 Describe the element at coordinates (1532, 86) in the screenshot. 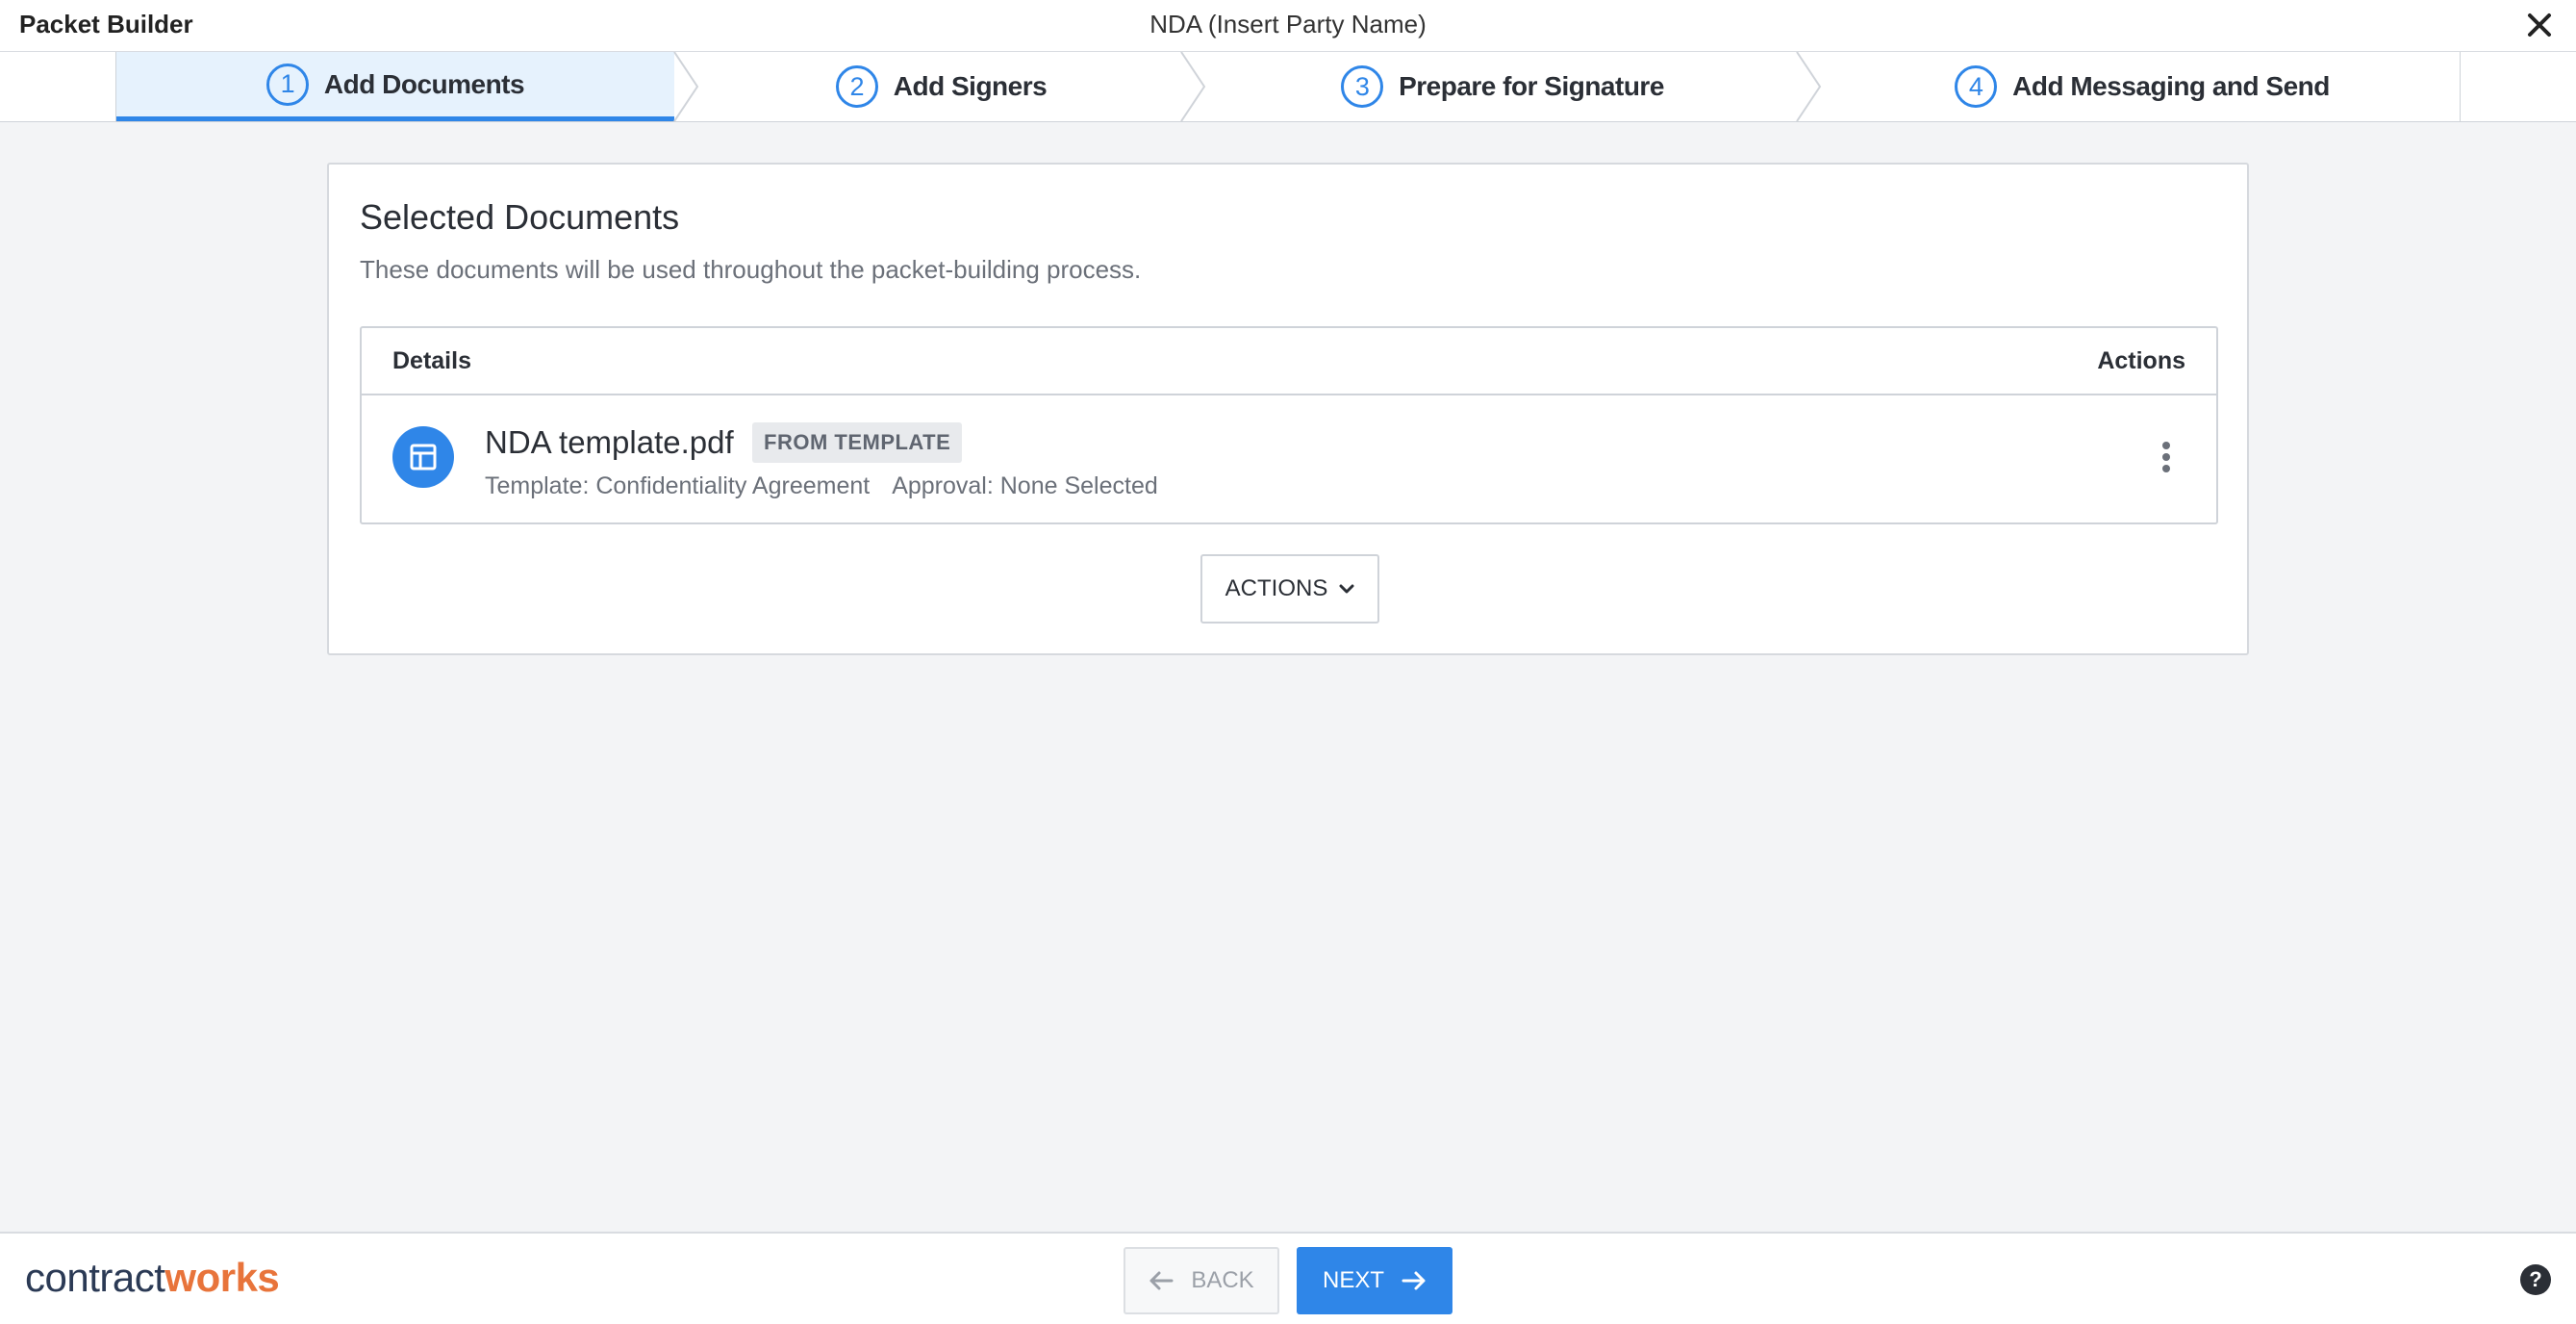

I see `step-label: Prepare for Signature` at that location.